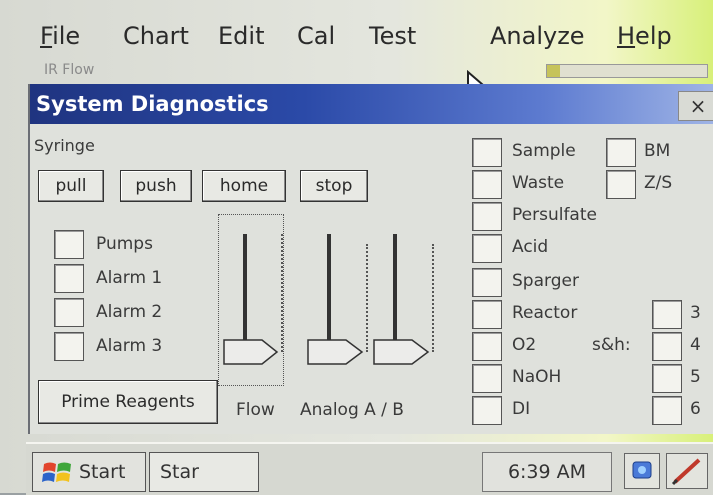 The image size is (713, 495). What do you see at coordinates (368, 298) in the screenshot?
I see `analog-a-slider-ticks` at bounding box center [368, 298].